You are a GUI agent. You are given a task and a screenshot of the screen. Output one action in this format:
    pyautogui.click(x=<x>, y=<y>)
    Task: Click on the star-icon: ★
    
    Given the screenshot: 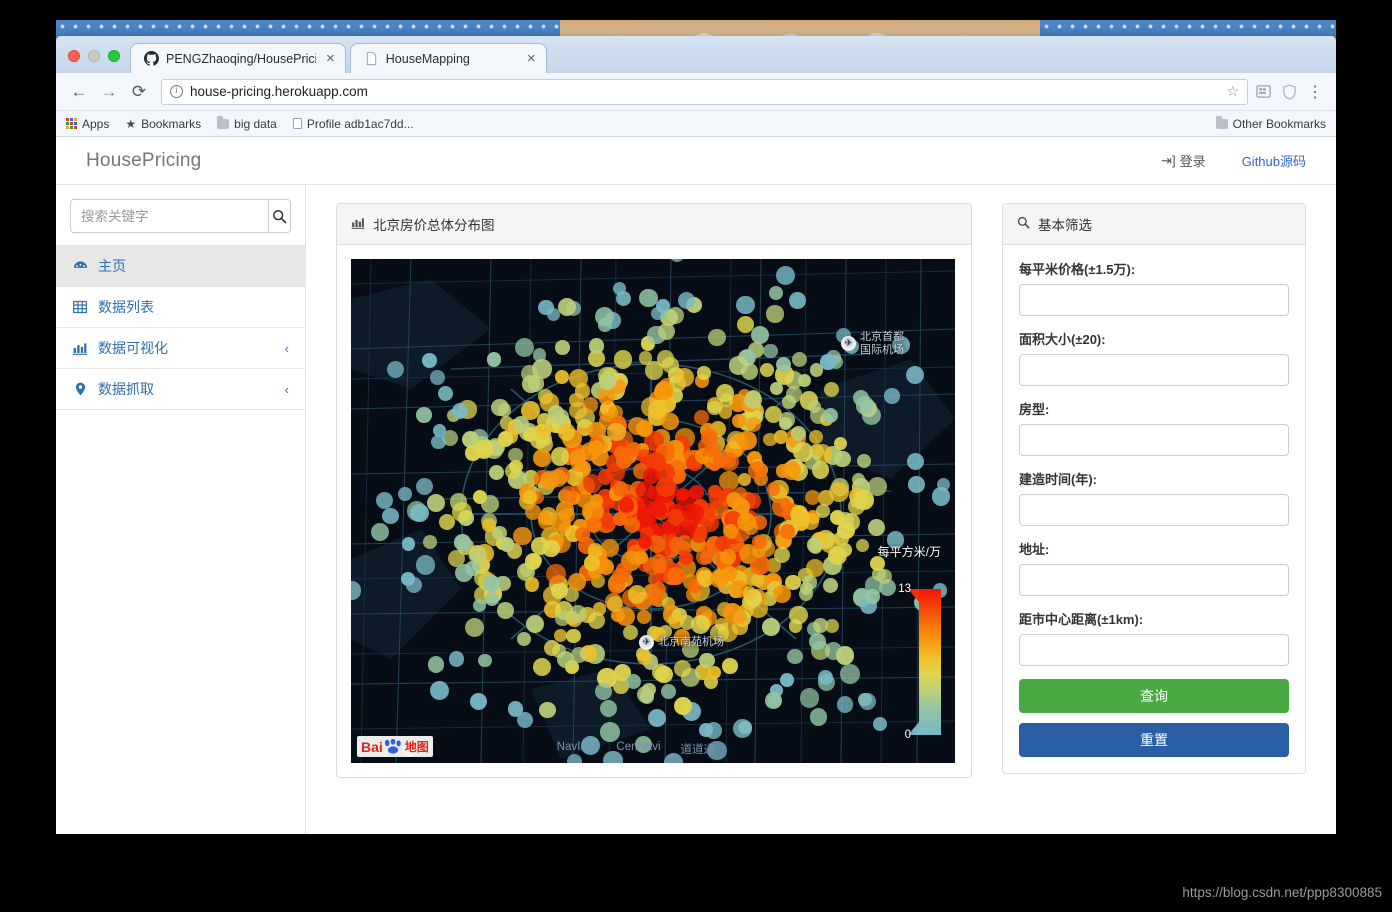 What is the action you would take?
    pyautogui.click(x=131, y=123)
    